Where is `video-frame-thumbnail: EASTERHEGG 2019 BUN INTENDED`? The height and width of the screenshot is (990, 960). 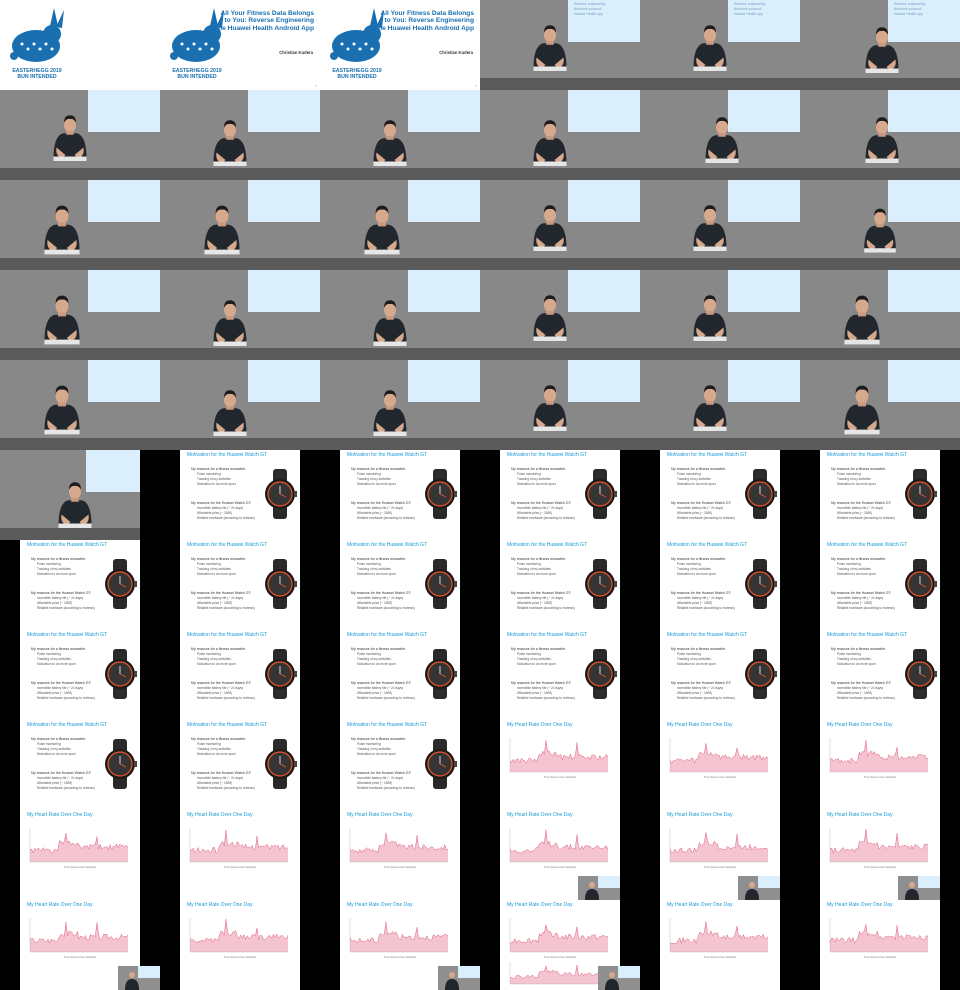
video-frame-thumbnail: EASTERHEGG 2019 BUN INTENDED is located at coordinates (80, 45).